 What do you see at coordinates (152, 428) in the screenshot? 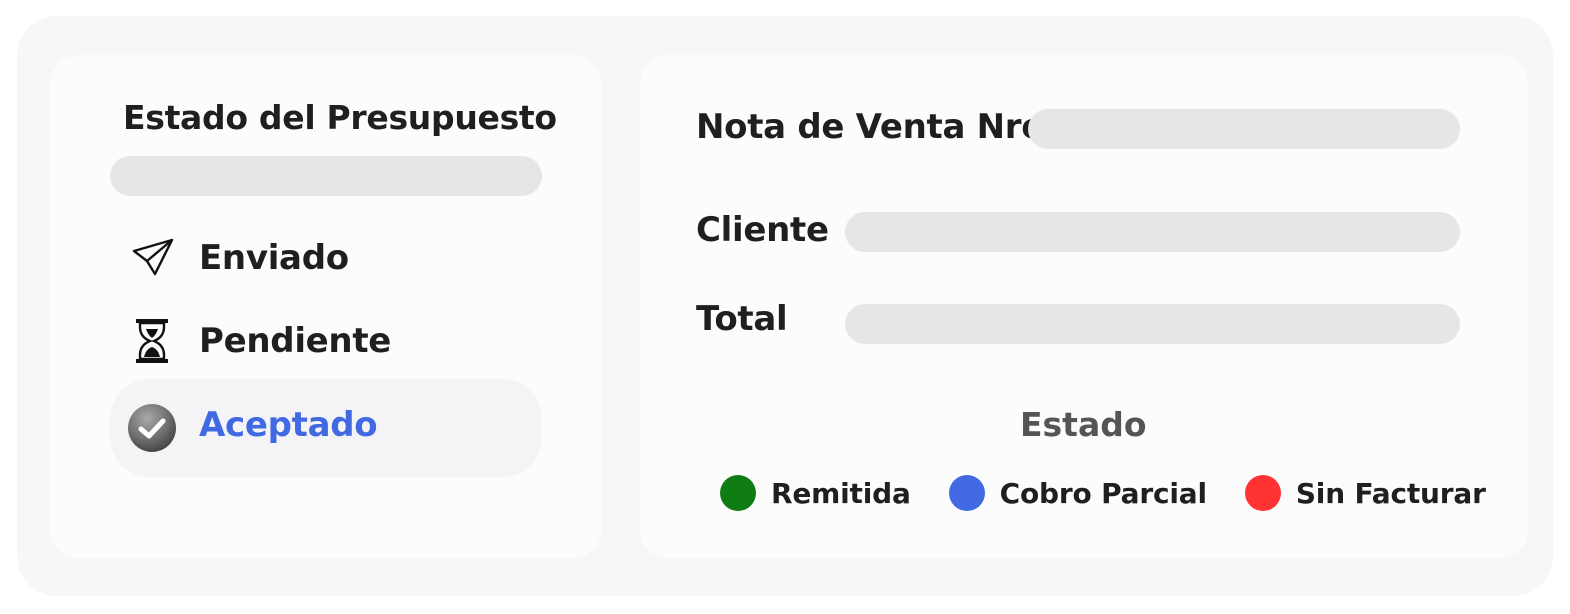
I see `check-circle-icon` at bounding box center [152, 428].